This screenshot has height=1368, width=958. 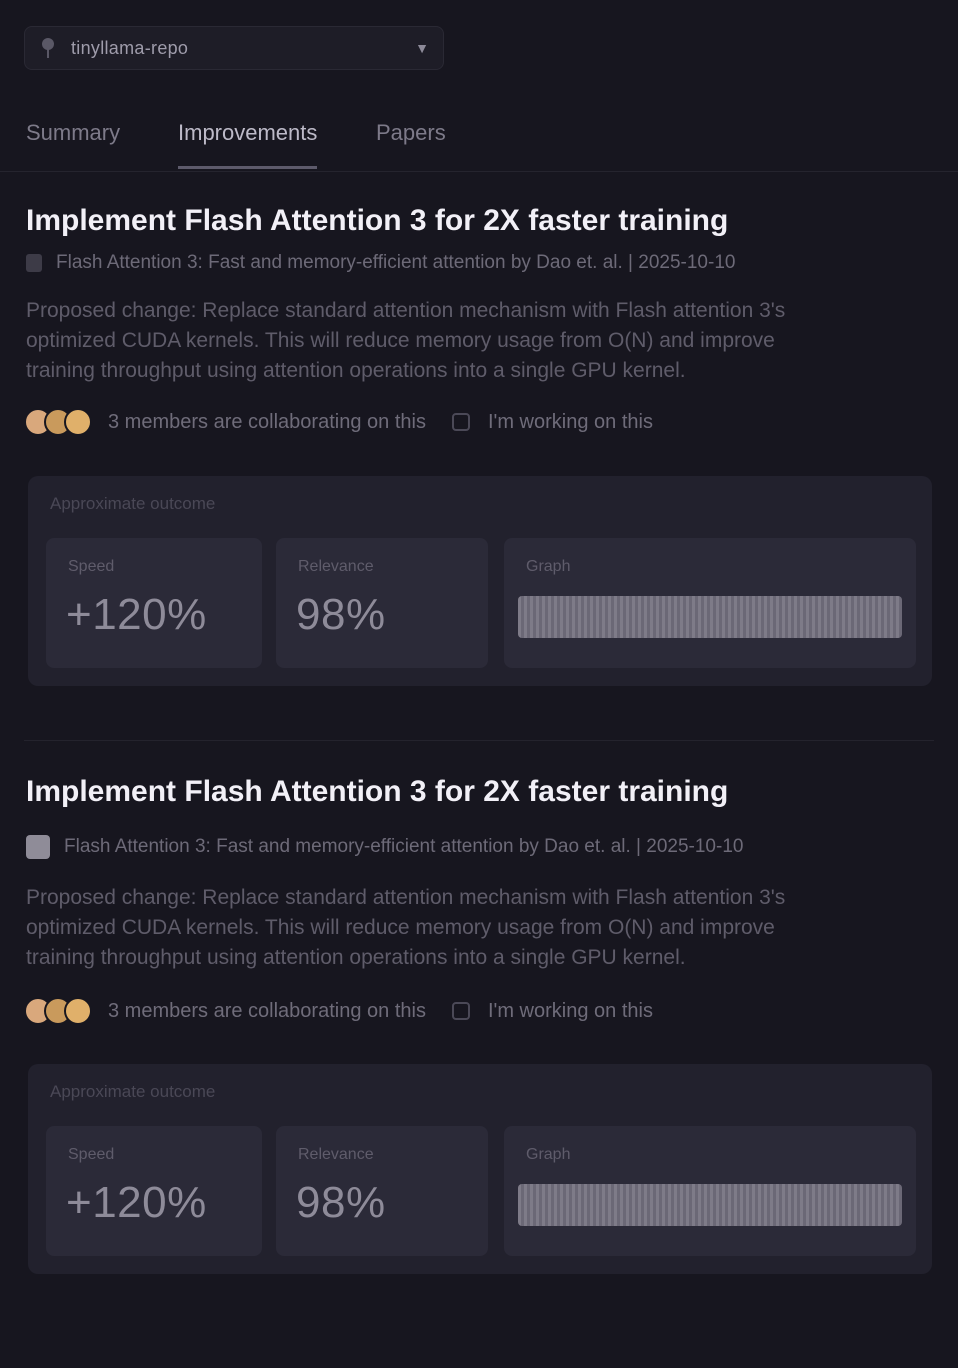 I want to click on repo-selector: tinyllama-repo ▼, so click(x=234, y=48).